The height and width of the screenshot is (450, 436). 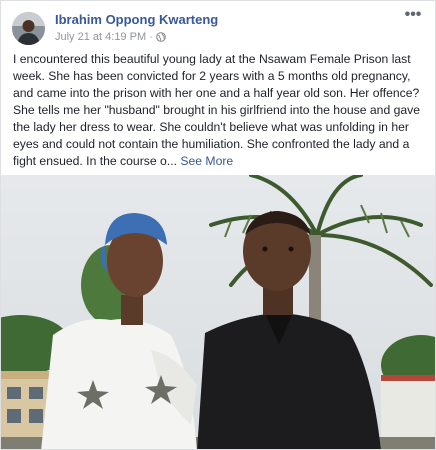 I want to click on author-name: Ibrahim Oppong Kwarteng, so click(x=136, y=19).